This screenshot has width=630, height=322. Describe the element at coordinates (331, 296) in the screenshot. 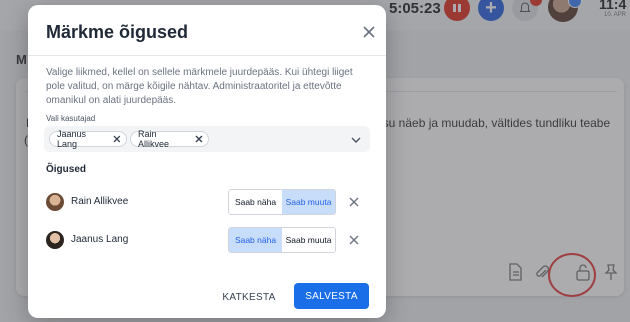

I see `save-button: SALVESTA` at that location.